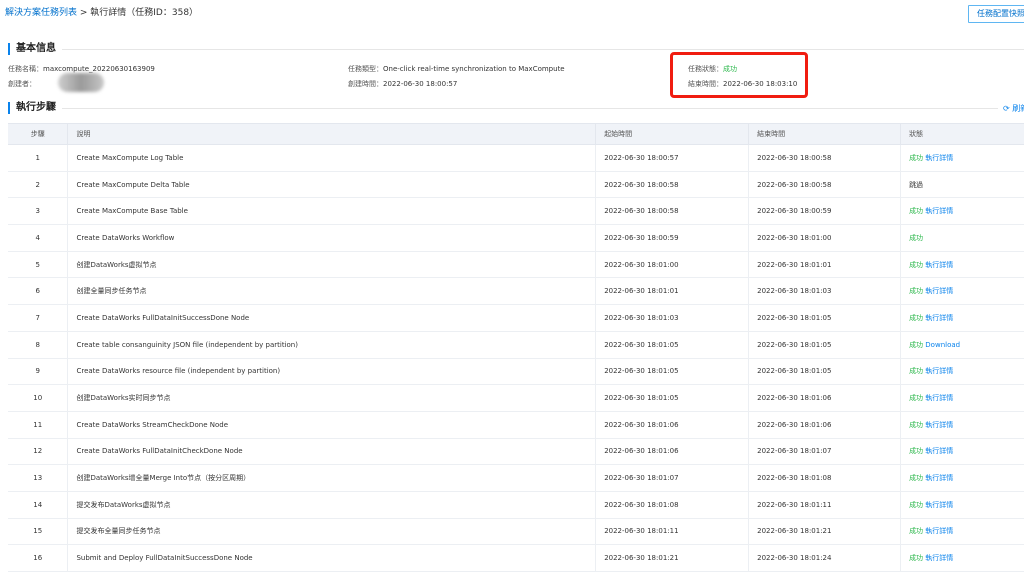 The width and height of the screenshot is (1024, 581). What do you see at coordinates (672, 134) in the screenshot?
I see `header-start-time: 起始時間` at bounding box center [672, 134].